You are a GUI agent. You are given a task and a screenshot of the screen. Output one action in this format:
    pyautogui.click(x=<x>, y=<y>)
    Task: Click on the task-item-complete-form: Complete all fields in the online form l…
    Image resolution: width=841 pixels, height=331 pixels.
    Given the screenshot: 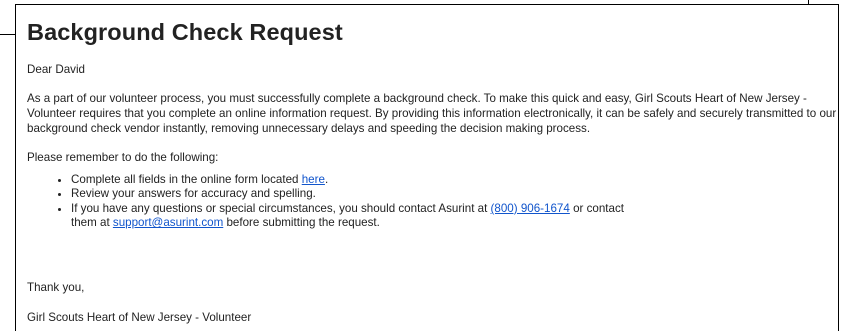 What is the action you would take?
    pyautogui.click(x=454, y=180)
    